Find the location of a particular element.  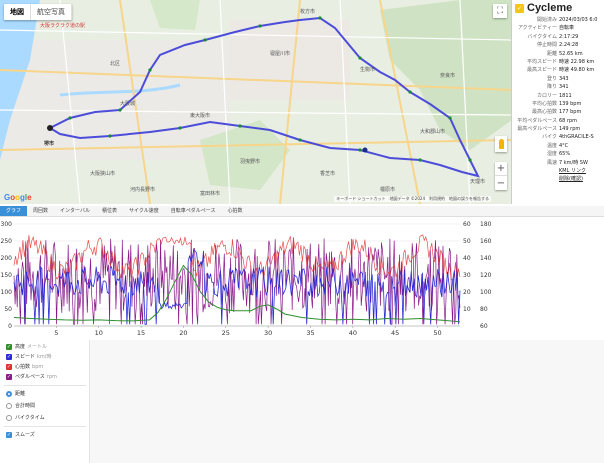

map-label: 寝屋川市 is located at coordinates (280, 54).